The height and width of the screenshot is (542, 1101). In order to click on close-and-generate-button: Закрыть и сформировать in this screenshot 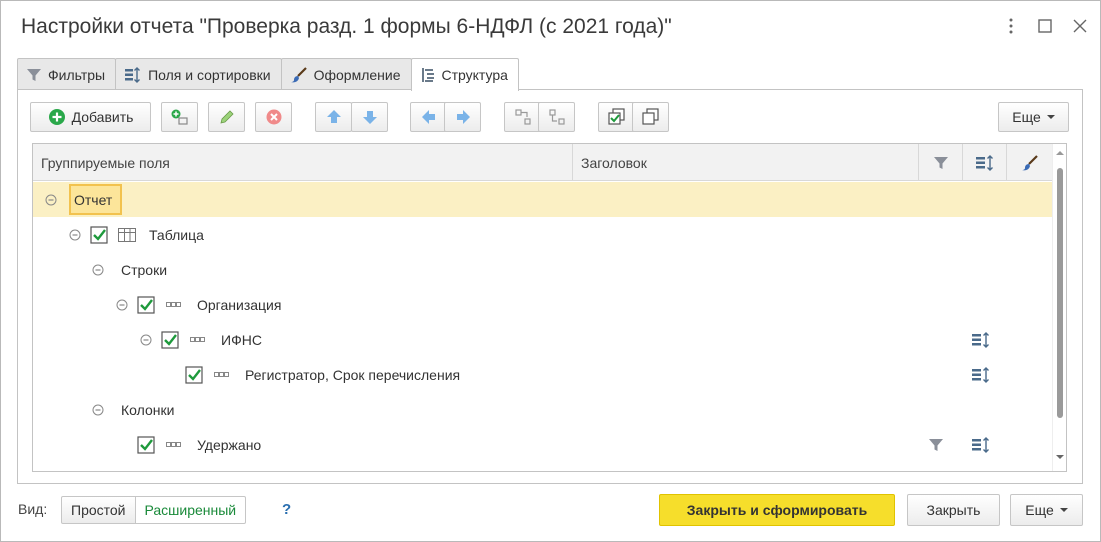, I will do `click(777, 510)`.